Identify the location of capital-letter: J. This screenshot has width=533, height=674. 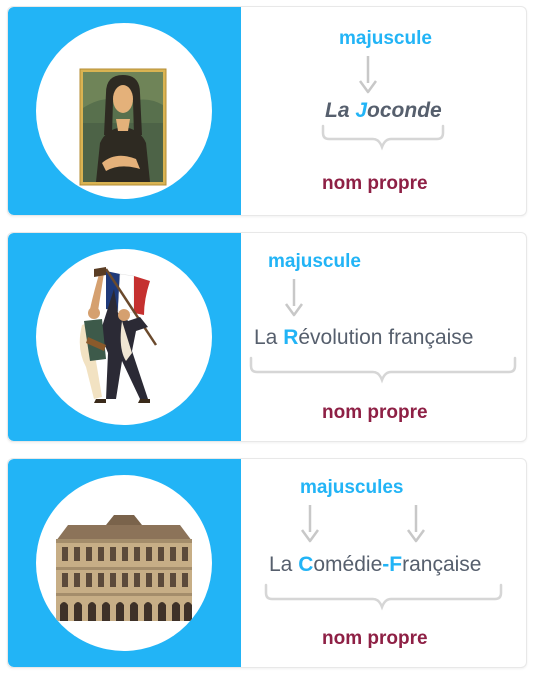
(361, 110).